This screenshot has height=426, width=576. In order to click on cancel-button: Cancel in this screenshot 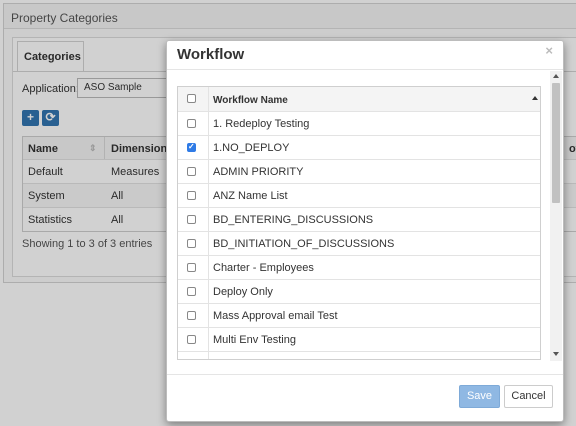, I will do `click(528, 396)`.